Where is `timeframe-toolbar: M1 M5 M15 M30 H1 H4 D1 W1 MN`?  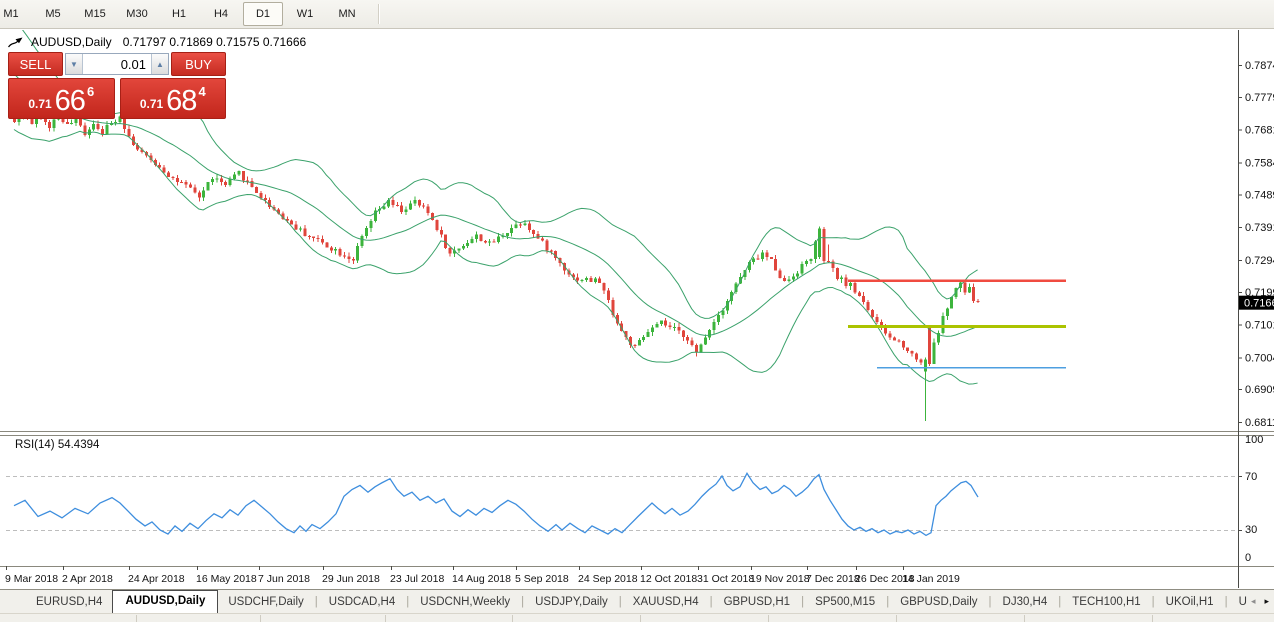
timeframe-toolbar: M1 M5 M15 M30 H1 H4 D1 W1 MN is located at coordinates (637, 14).